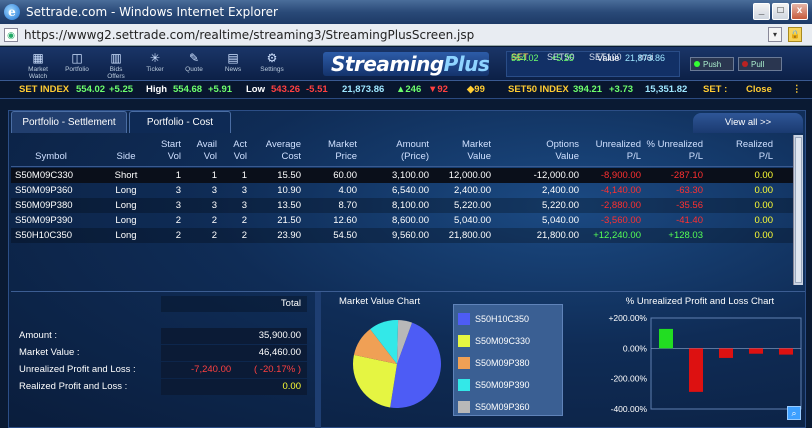 This screenshot has height=428, width=812. What do you see at coordinates (738, 151) in the screenshot?
I see `col-header-real: Realized P/L` at bounding box center [738, 151].